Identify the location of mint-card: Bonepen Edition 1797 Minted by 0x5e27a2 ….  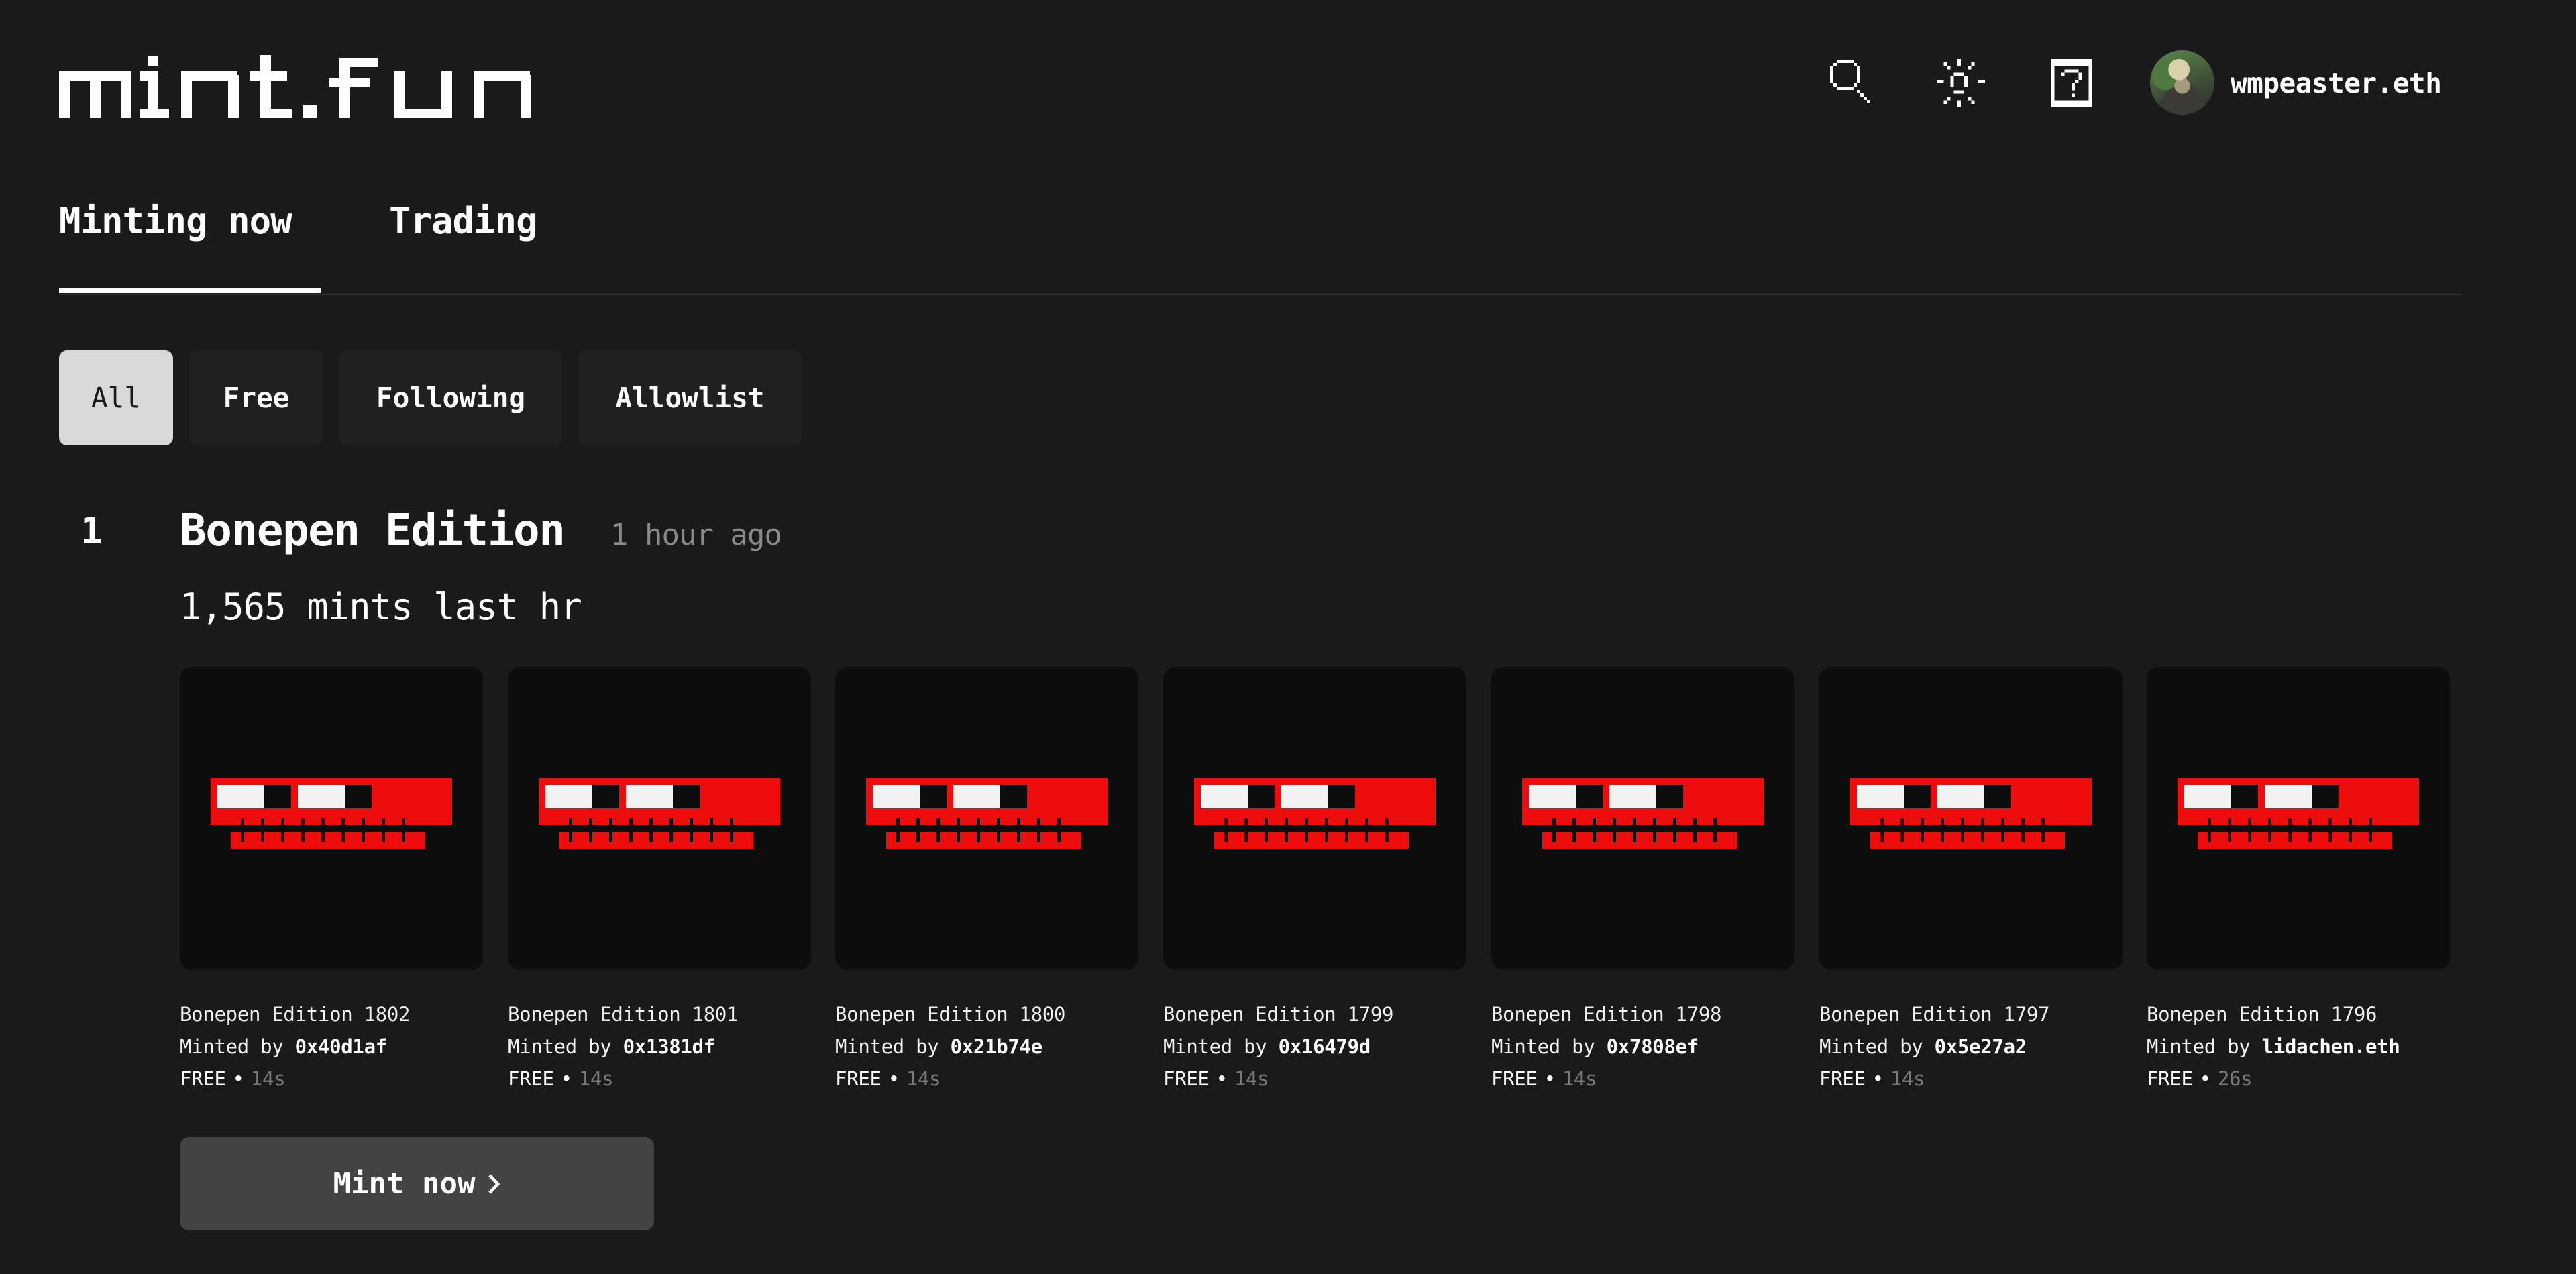
(1971, 881).